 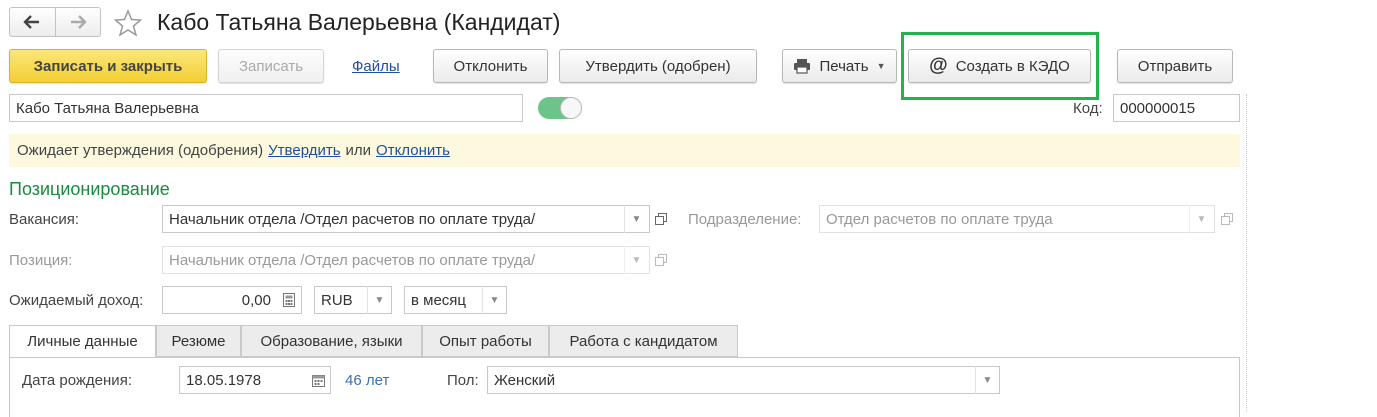 I want to click on notice-text: Ожидает утверждения (одобрения), so click(x=140, y=150).